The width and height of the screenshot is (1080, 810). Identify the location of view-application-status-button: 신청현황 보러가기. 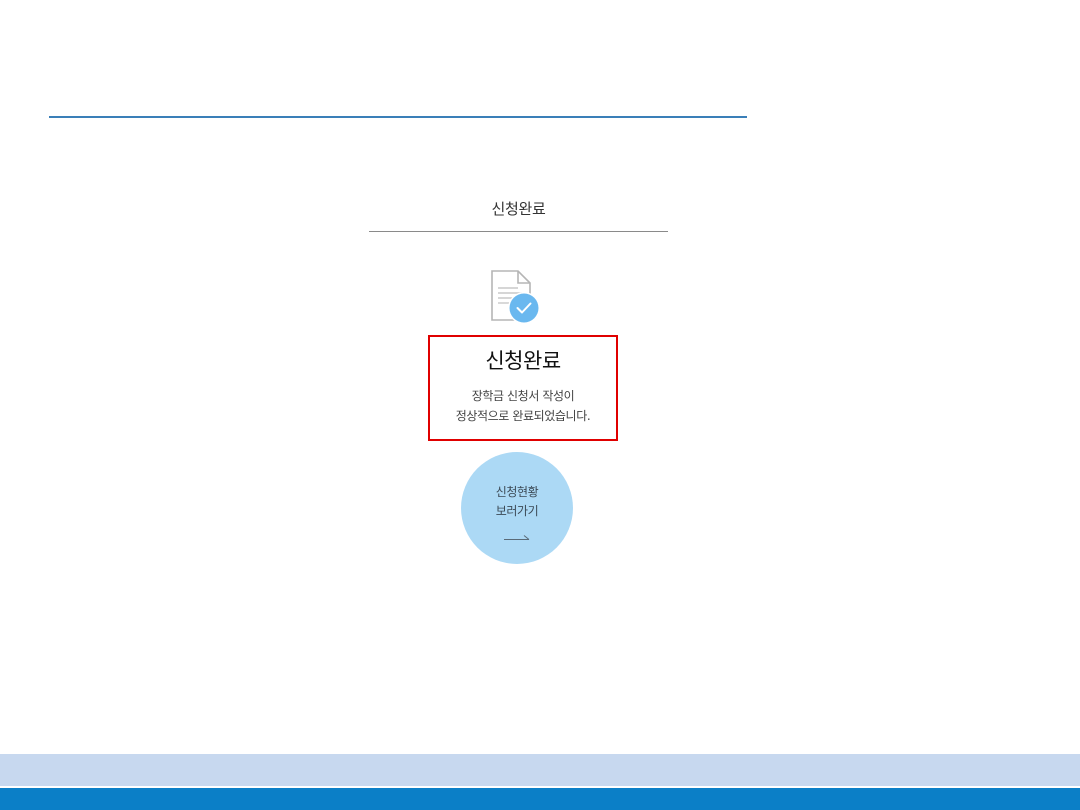
(517, 508).